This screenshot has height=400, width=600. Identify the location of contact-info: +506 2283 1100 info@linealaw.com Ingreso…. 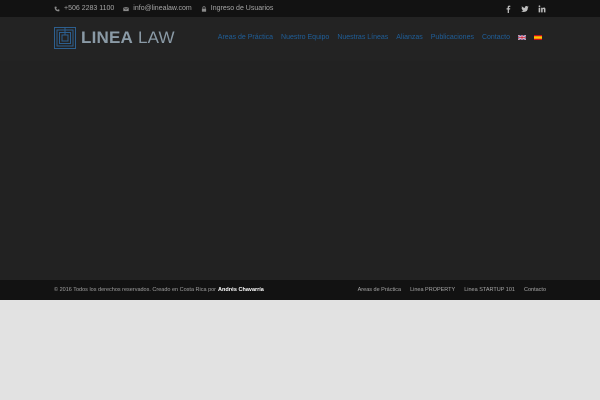
(168, 8).